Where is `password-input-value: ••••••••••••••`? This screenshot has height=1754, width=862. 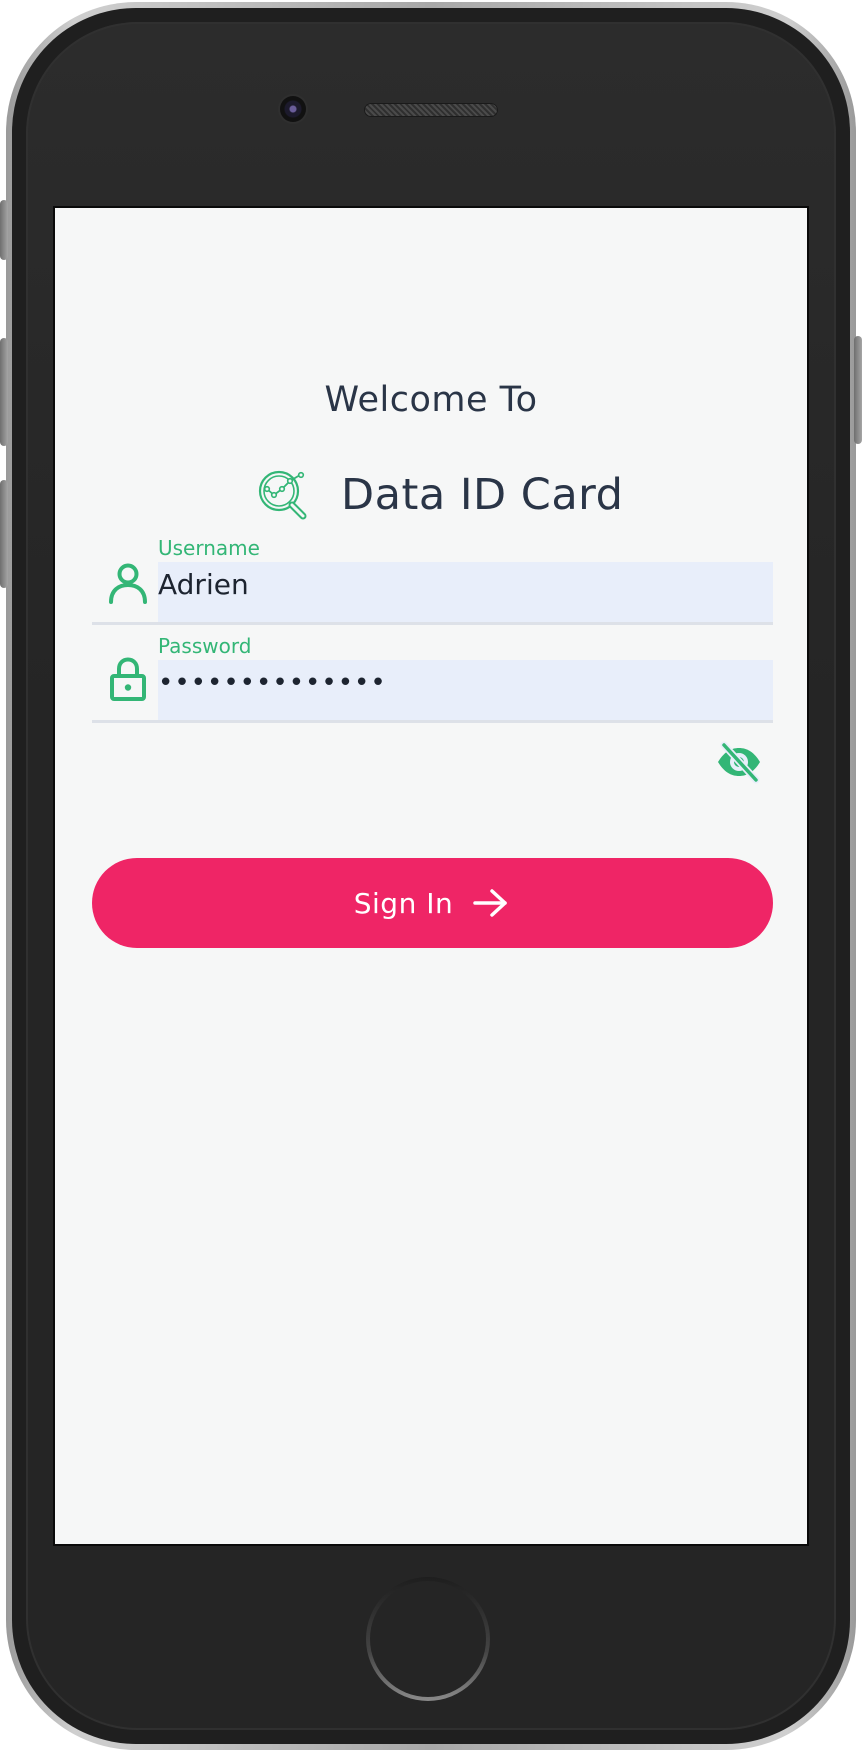
password-input-value: •••••••••••••• is located at coordinates (272, 683).